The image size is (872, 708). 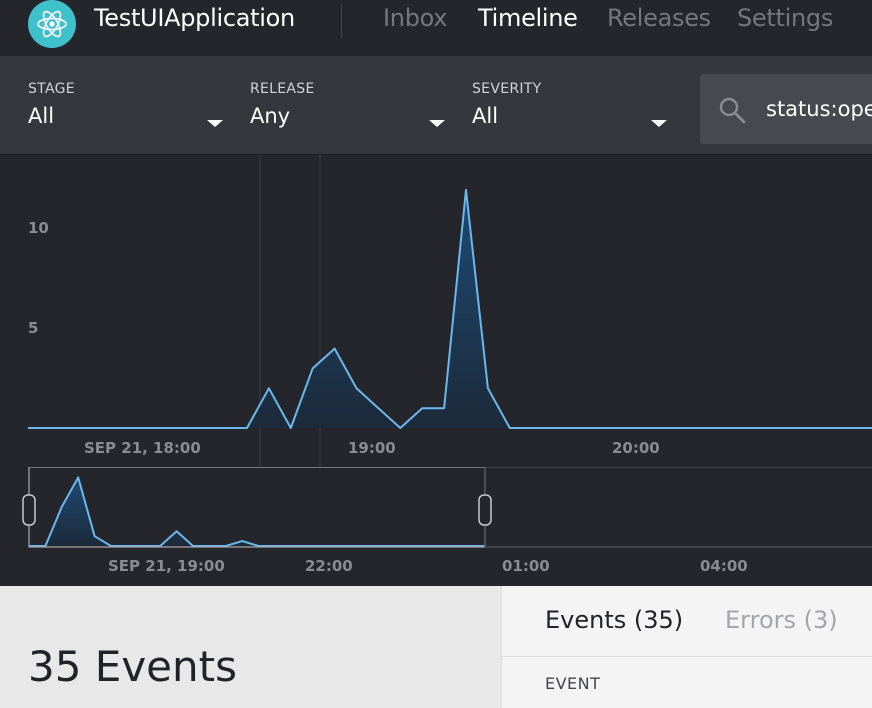 I want to click on tabs-divider, so click(x=687, y=656).